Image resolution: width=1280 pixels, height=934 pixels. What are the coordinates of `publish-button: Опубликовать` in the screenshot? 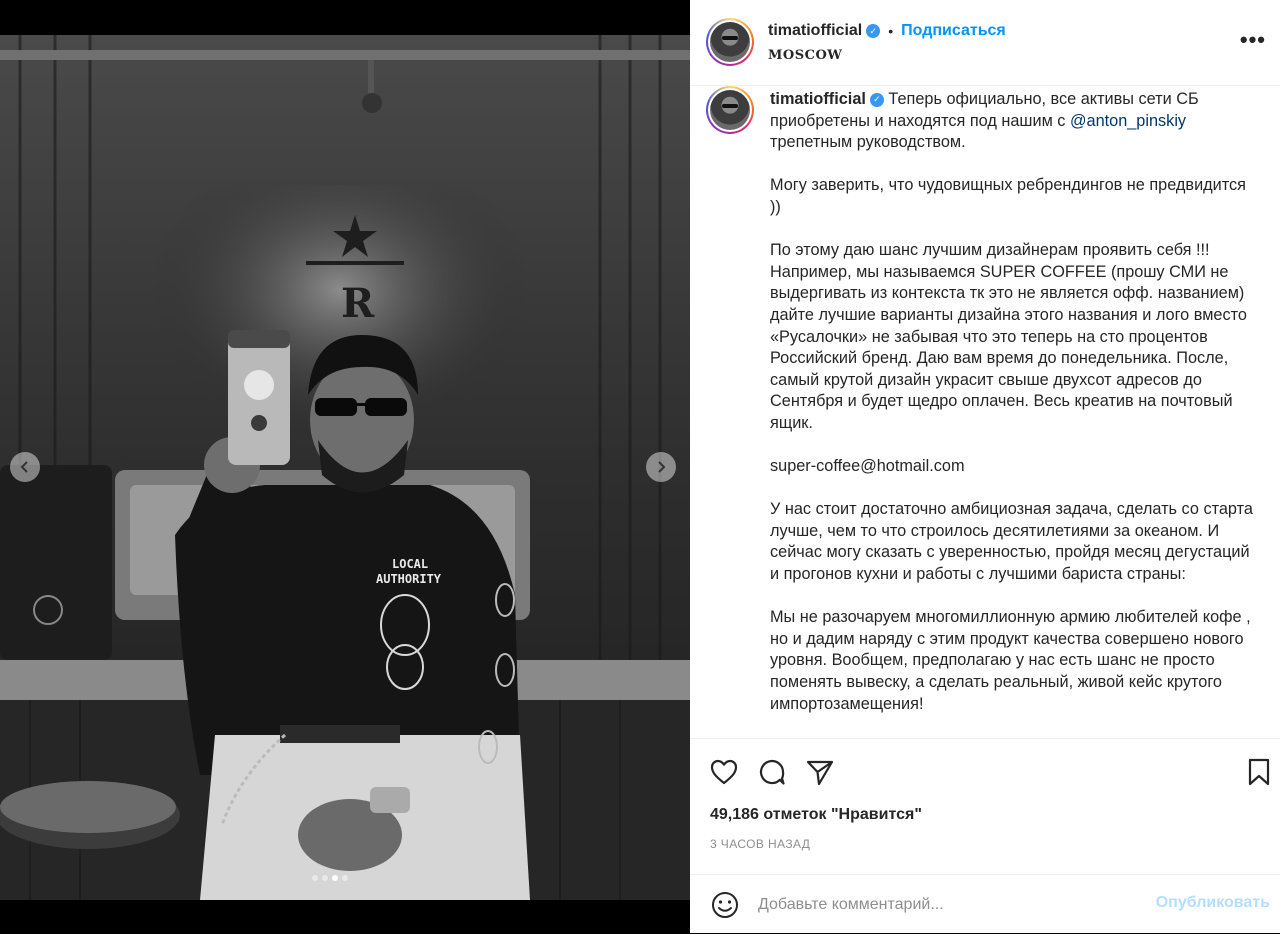 It's located at (1213, 903).